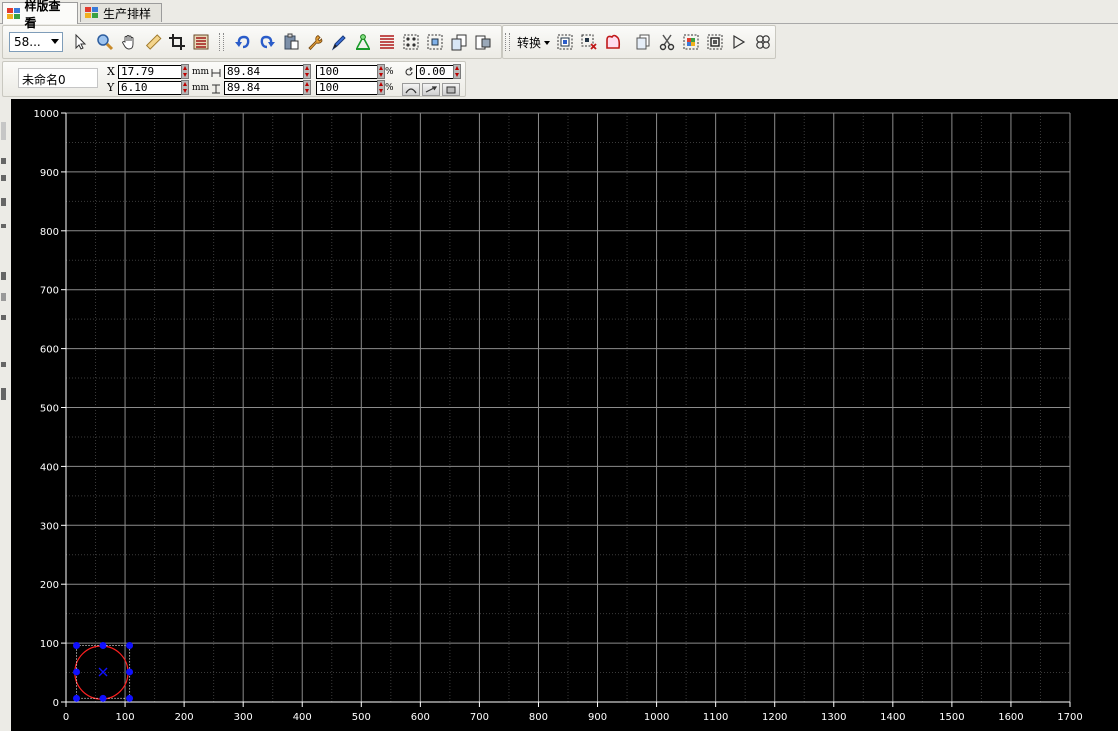 The height and width of the screenshot is (731, 1118). I want to click on convert-menu-button: 转换, so click(534, 42).